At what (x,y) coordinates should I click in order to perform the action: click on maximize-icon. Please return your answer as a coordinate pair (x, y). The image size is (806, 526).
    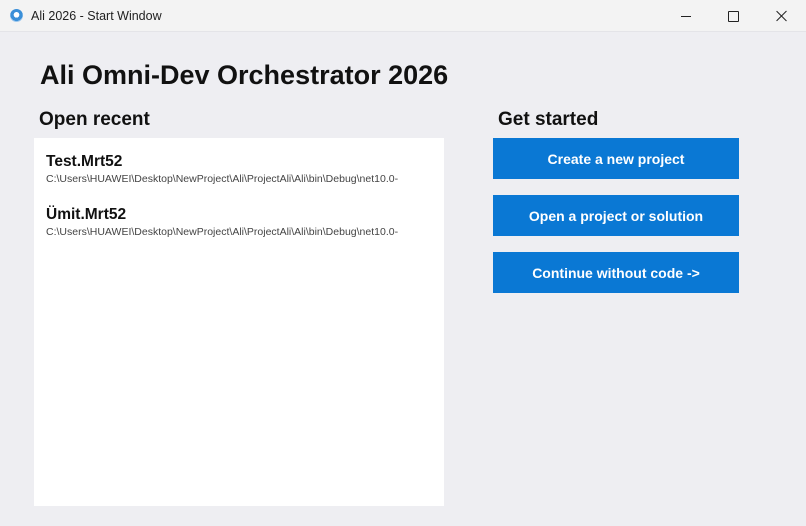
    Looking at the image, I should click on (733, 16).